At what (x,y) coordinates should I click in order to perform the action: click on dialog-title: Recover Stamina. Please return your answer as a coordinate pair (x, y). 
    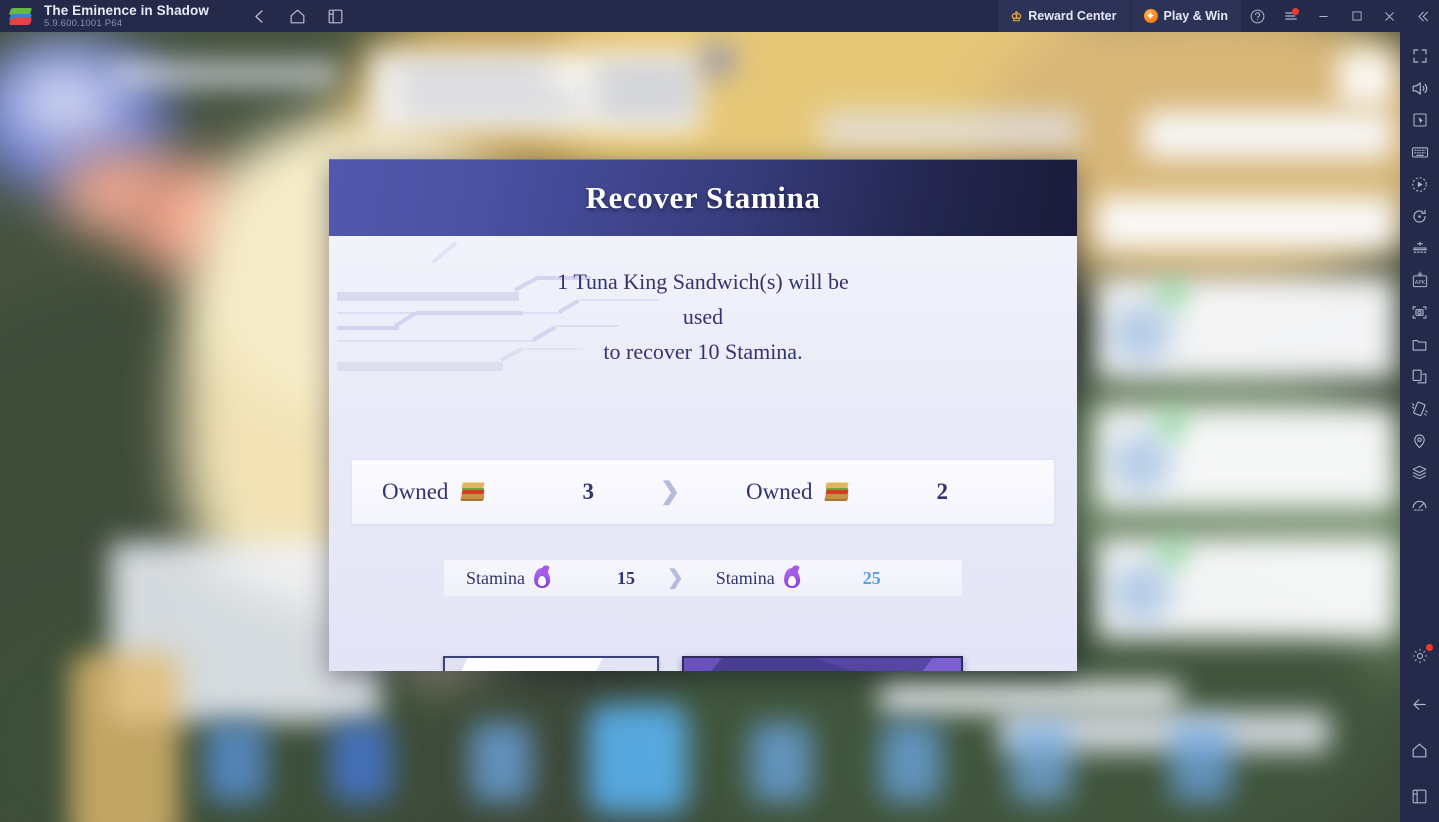
    Looking at the image, I should click on (703, 197).